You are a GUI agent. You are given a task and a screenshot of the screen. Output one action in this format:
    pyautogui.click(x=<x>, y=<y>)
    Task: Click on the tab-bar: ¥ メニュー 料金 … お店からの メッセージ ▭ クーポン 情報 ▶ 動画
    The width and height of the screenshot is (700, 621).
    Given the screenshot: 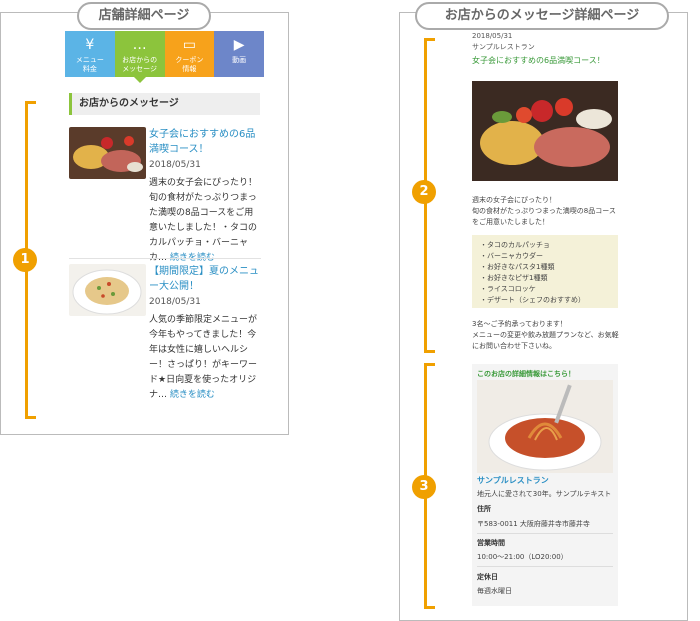 What is the action you would take?
    pyautogui.click(x=164, y=57)
    